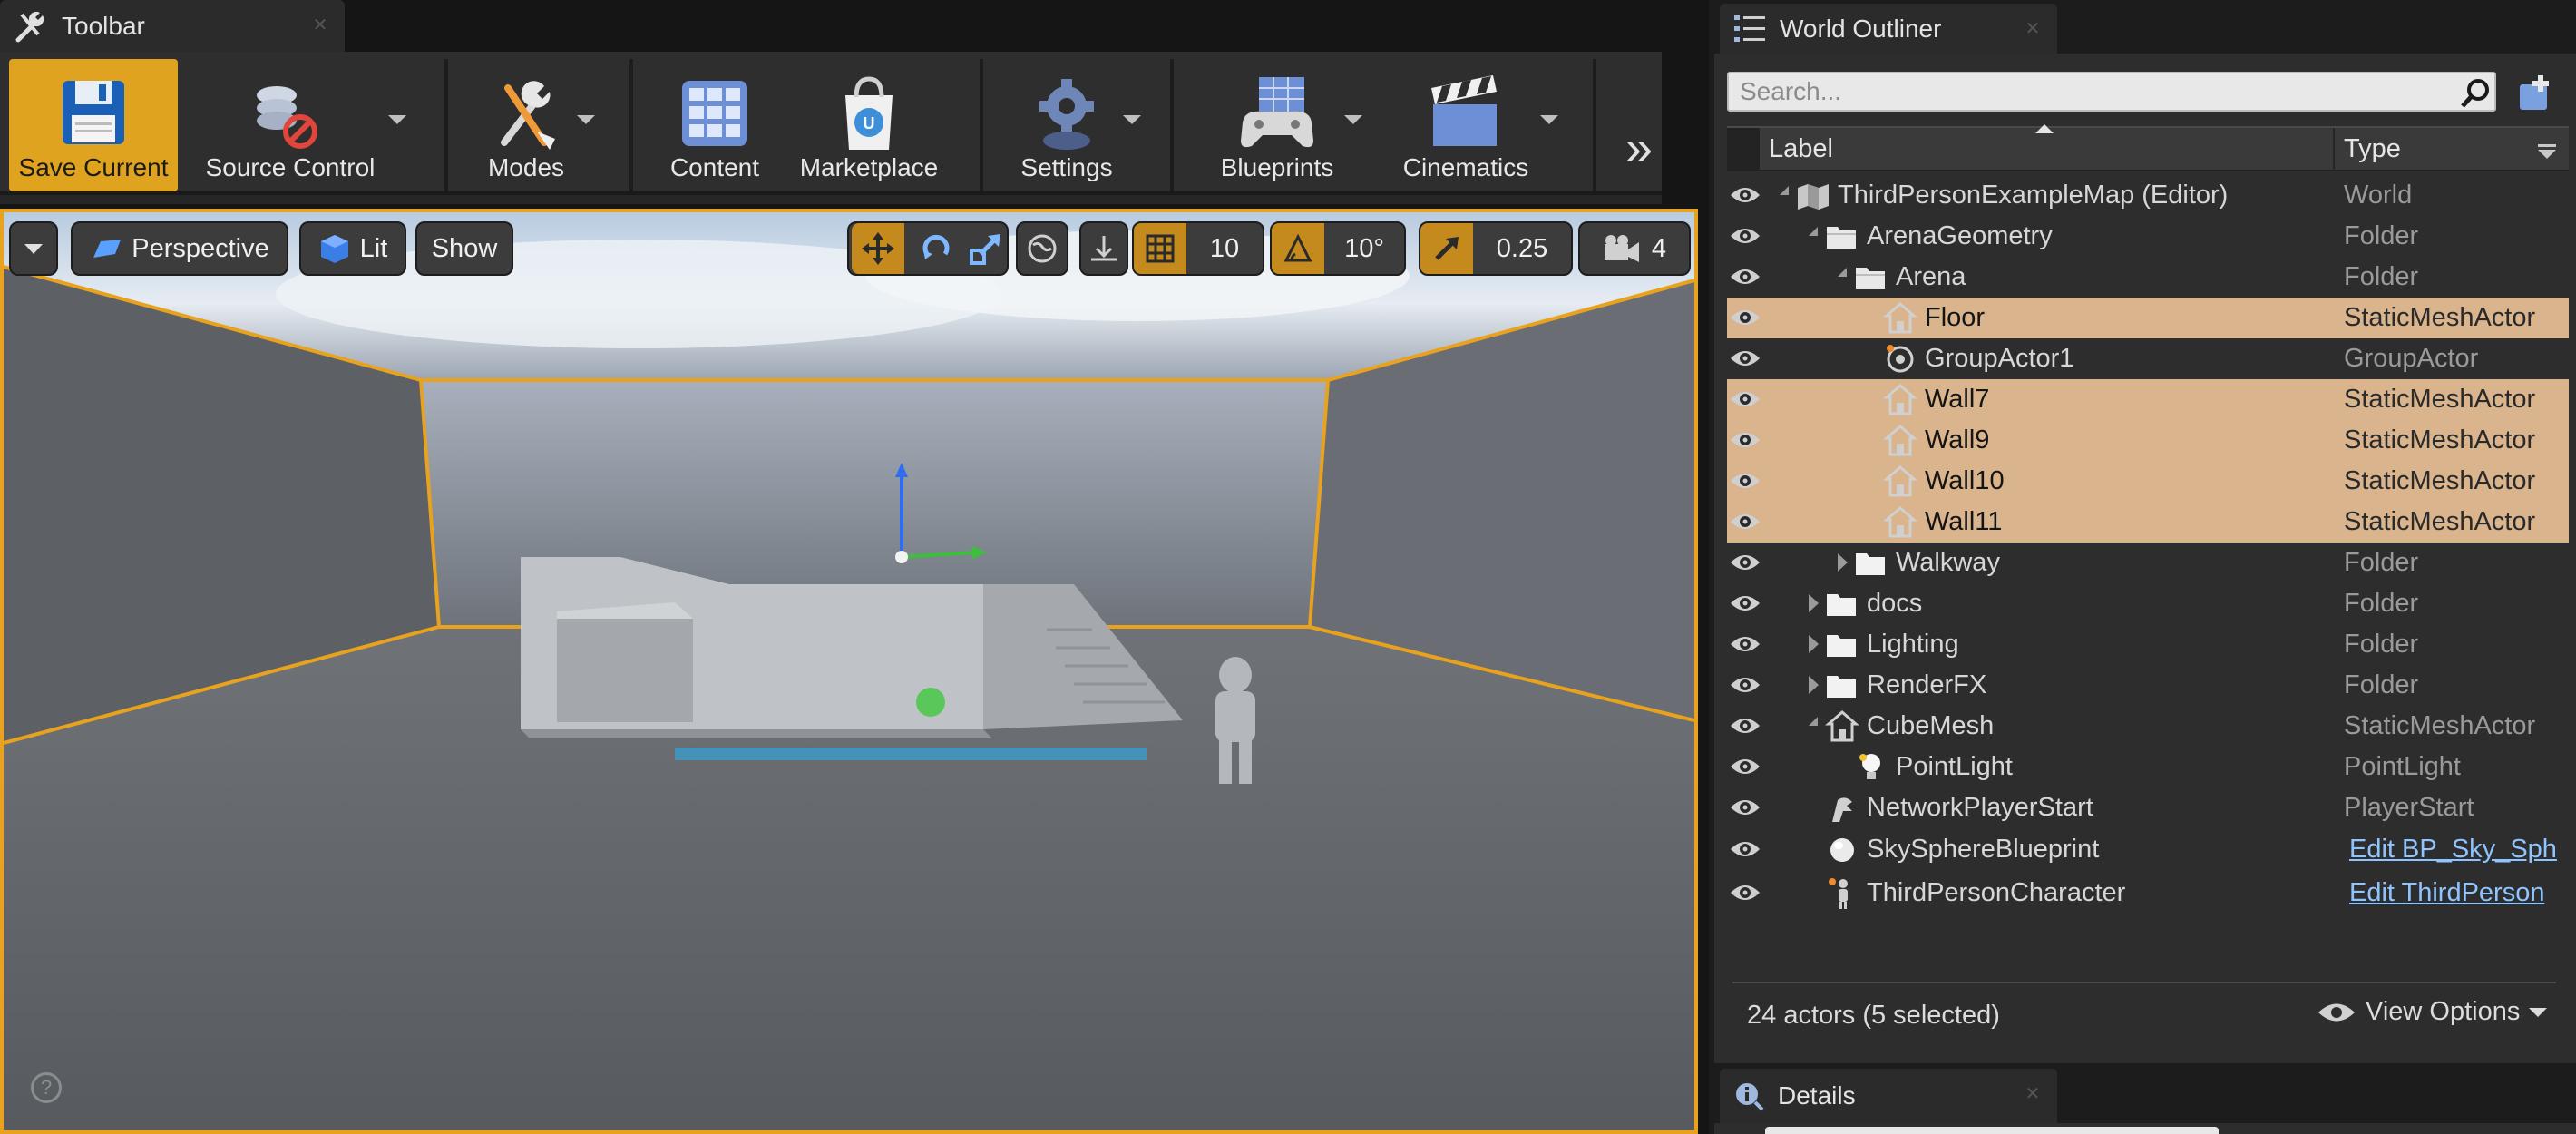 This screenshot has height=1134, width=2576. Describe the element at coordinates (2372, 149) in the screenshot. I see `type-column-header: Type` at that location.